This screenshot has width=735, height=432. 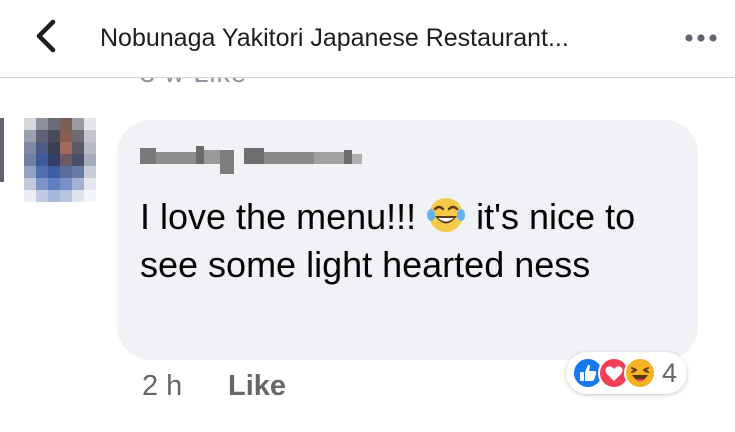 What do you see at coordinates (162, 386) in the screenshot?
I see `comment-timestamp: 2 h` at bounding box center [162, 386].